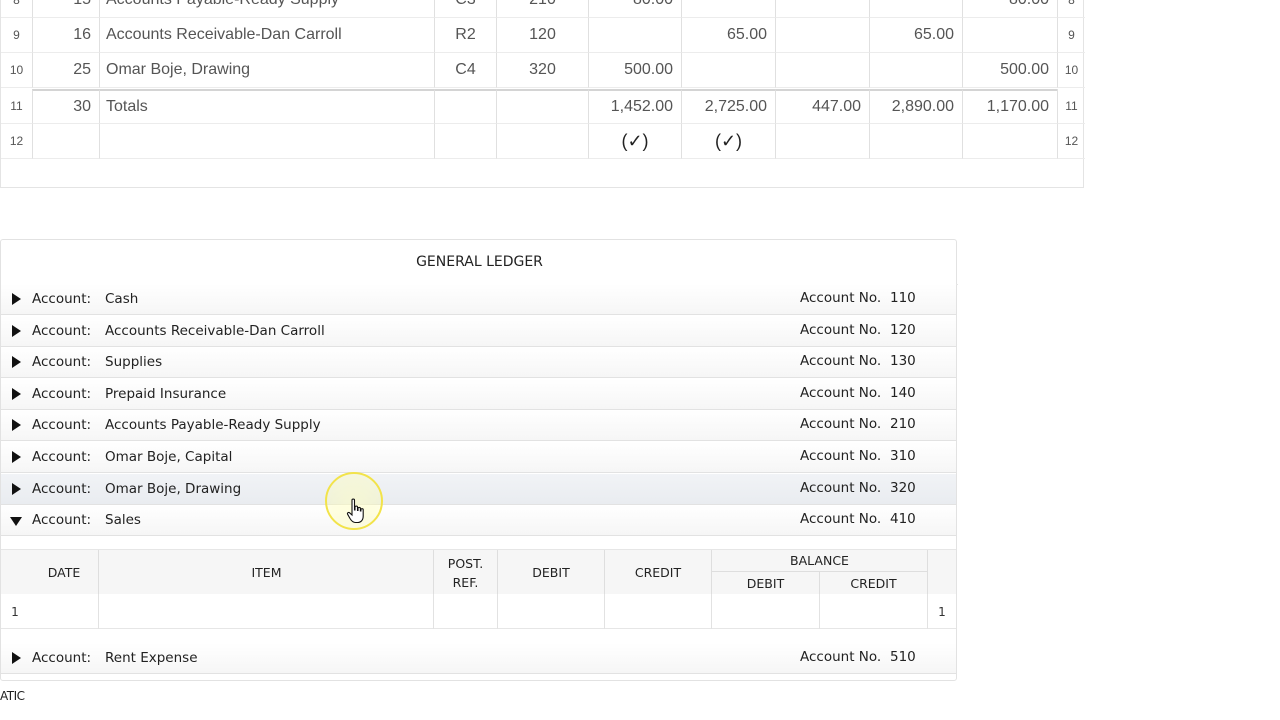 The image size is (1280, 720). What do you see at coordinates (822, 106) in the screenshot?
I see `amount-col-3: 447.00` at bounding box center [822, 106].